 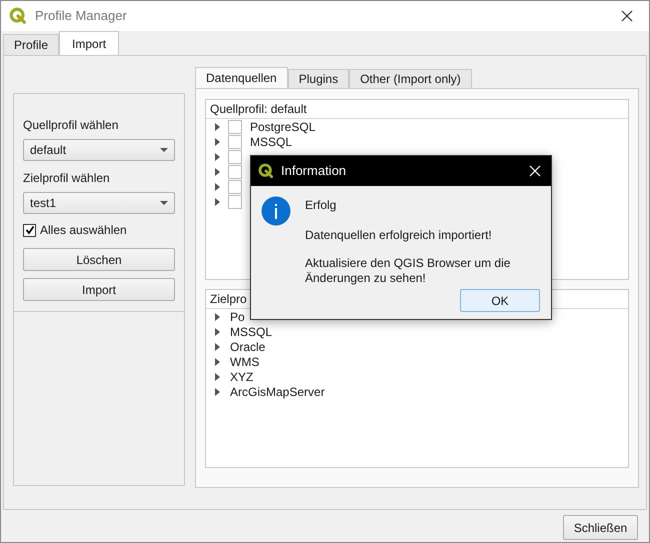 I want to click on tab: Profile, so click(x=31, y=44).